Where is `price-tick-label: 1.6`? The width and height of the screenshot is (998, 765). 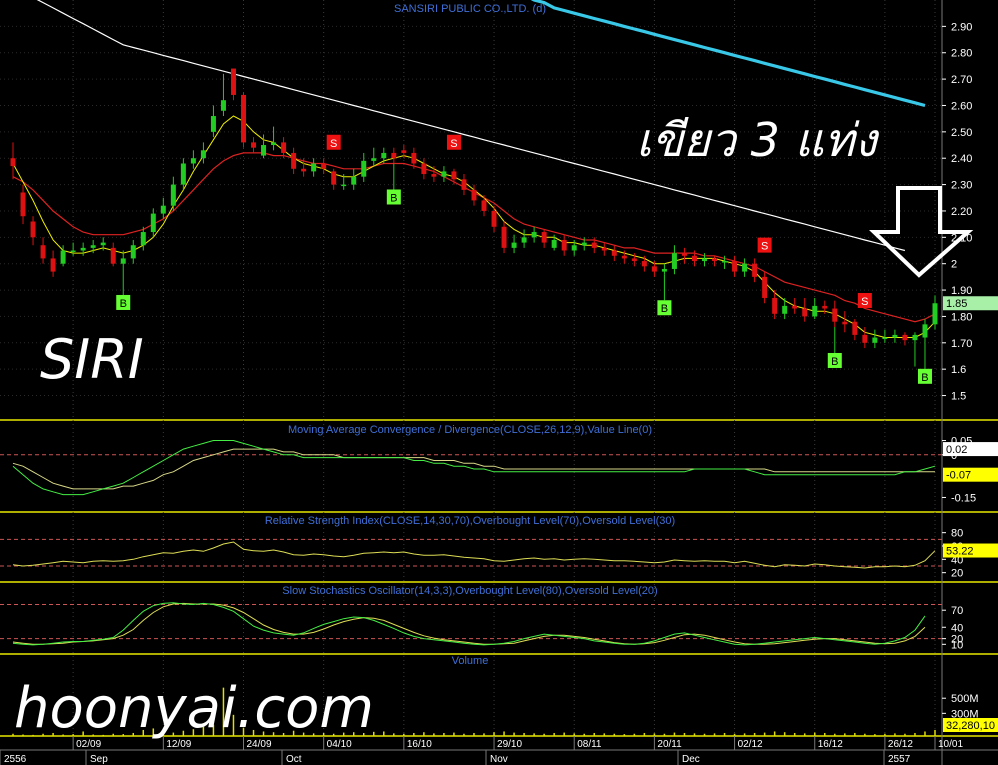 price-tick-label: 1.6 is located at coordinates (958, 370).